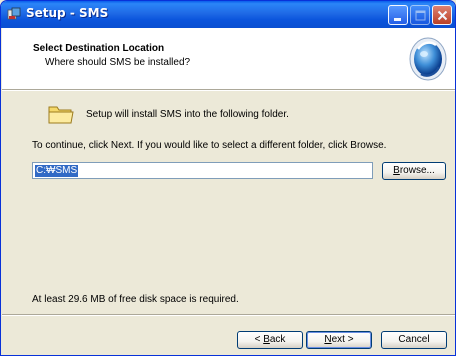 This screenshot has height=356, width=456. I want to click on window-title: Setup - SMS, so click(67, 13).